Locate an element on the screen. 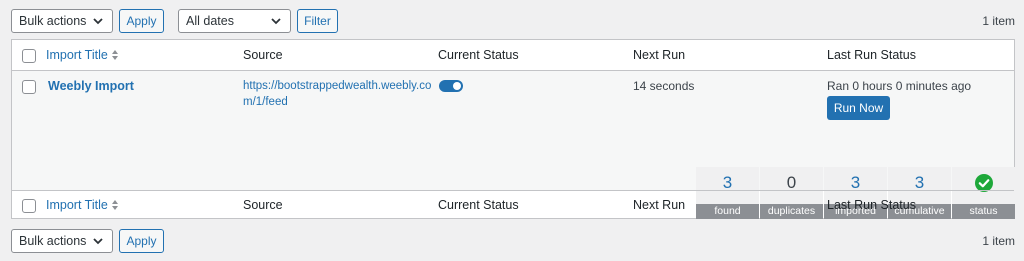 Image resolution: width=1024 pixels, height=261 pixels. column-footer-next-run: Next Run is located at coordinates (659, 205).